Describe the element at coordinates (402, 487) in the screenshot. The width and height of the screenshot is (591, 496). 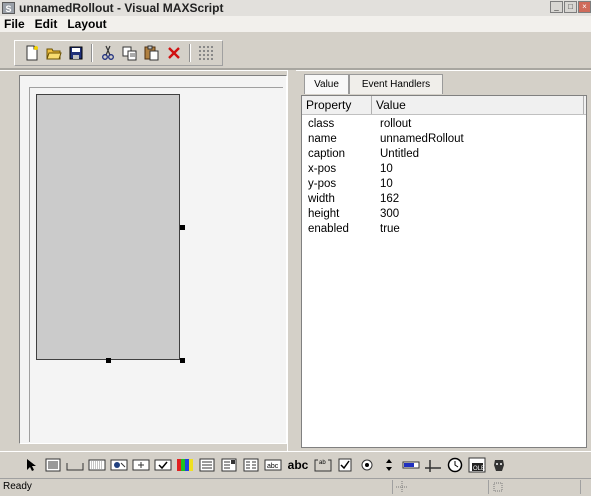
I see `position-icon` at that location.